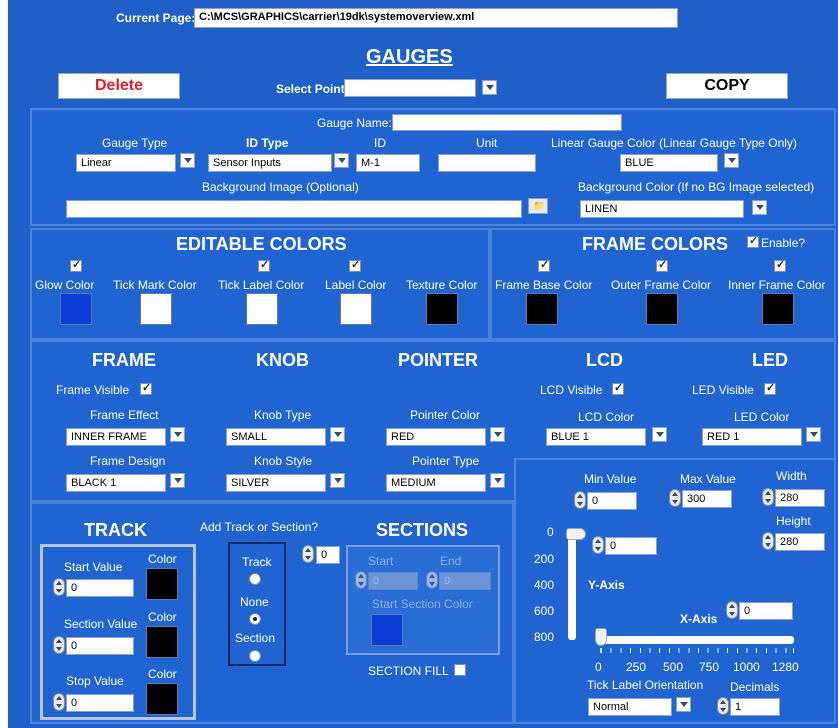  What do you see at coordinates (126, 163) in the screenshot?
I see `gauge-type-select: Linear` at bounding box center [126, 163].